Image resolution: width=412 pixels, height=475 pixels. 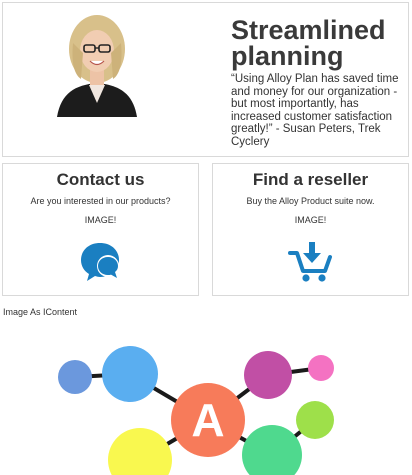 What do you see at coordinates (315, 420) in the screenshot?
I see `node-green-light` at bounding box center [315, 420].